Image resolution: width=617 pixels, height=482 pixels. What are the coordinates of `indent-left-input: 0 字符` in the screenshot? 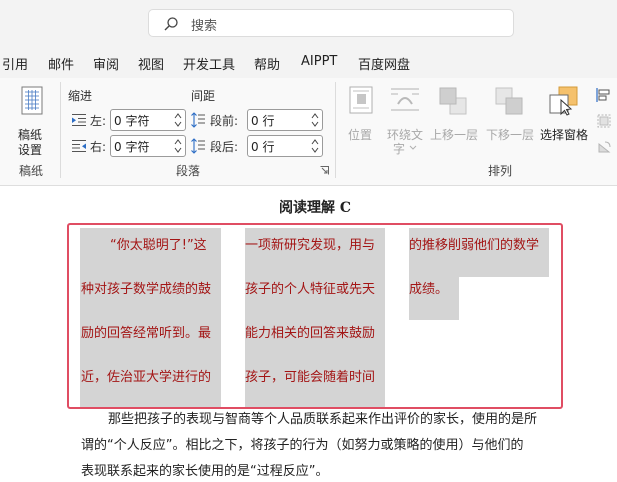 It's located at (148, 120).